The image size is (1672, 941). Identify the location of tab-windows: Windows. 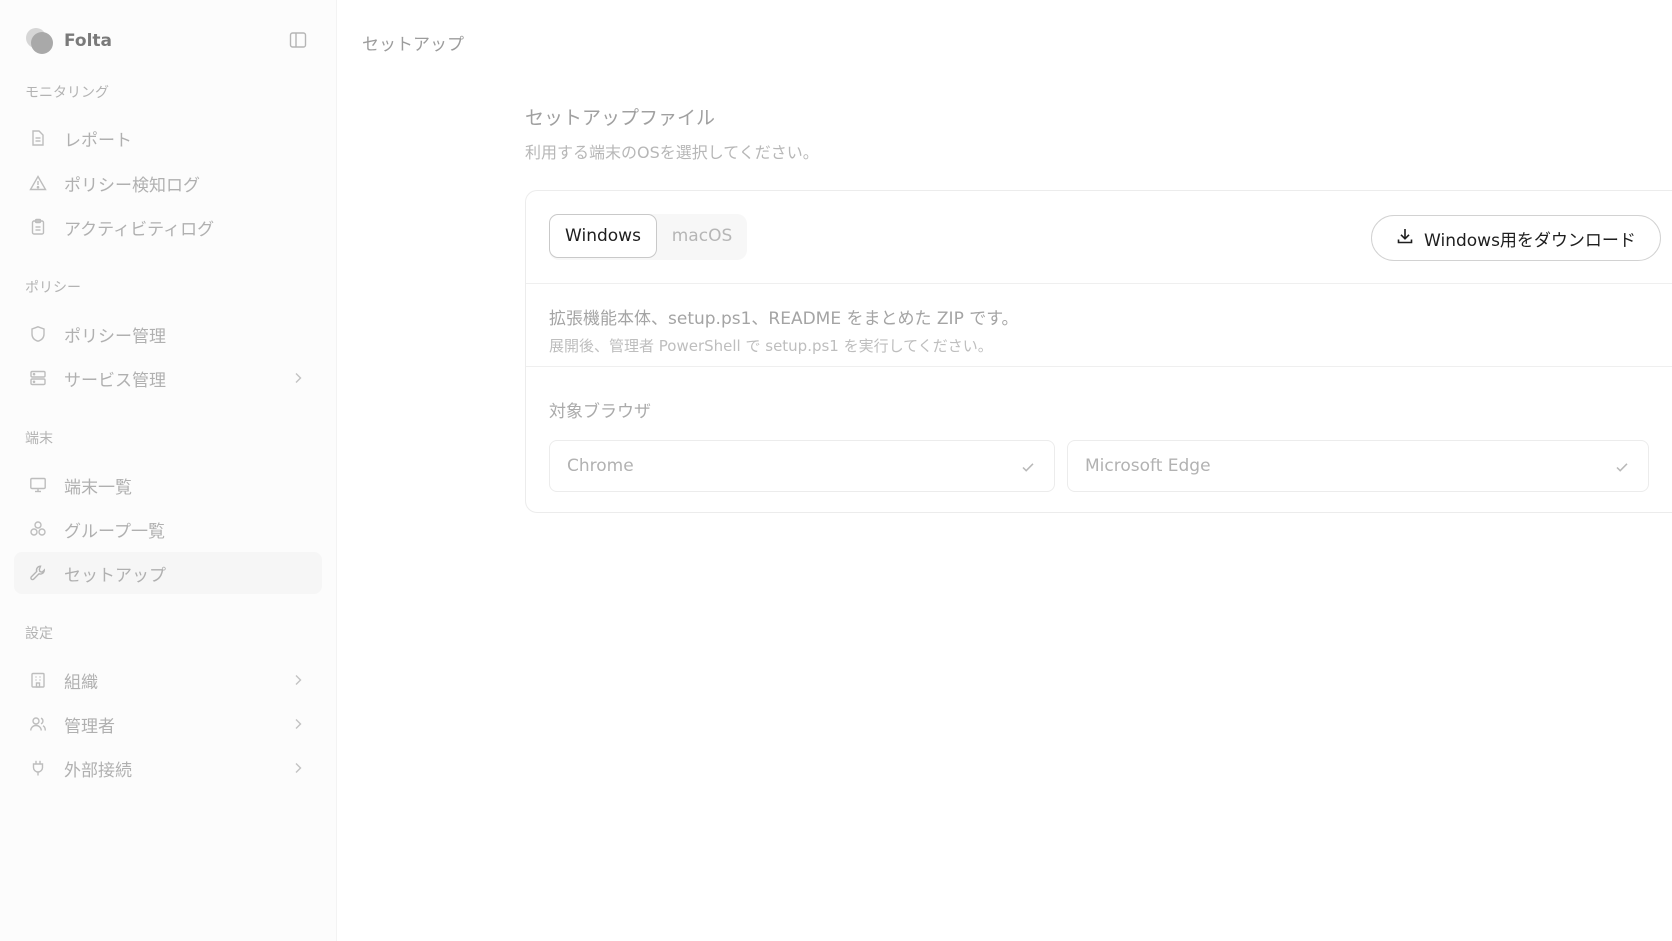
(603, 236).